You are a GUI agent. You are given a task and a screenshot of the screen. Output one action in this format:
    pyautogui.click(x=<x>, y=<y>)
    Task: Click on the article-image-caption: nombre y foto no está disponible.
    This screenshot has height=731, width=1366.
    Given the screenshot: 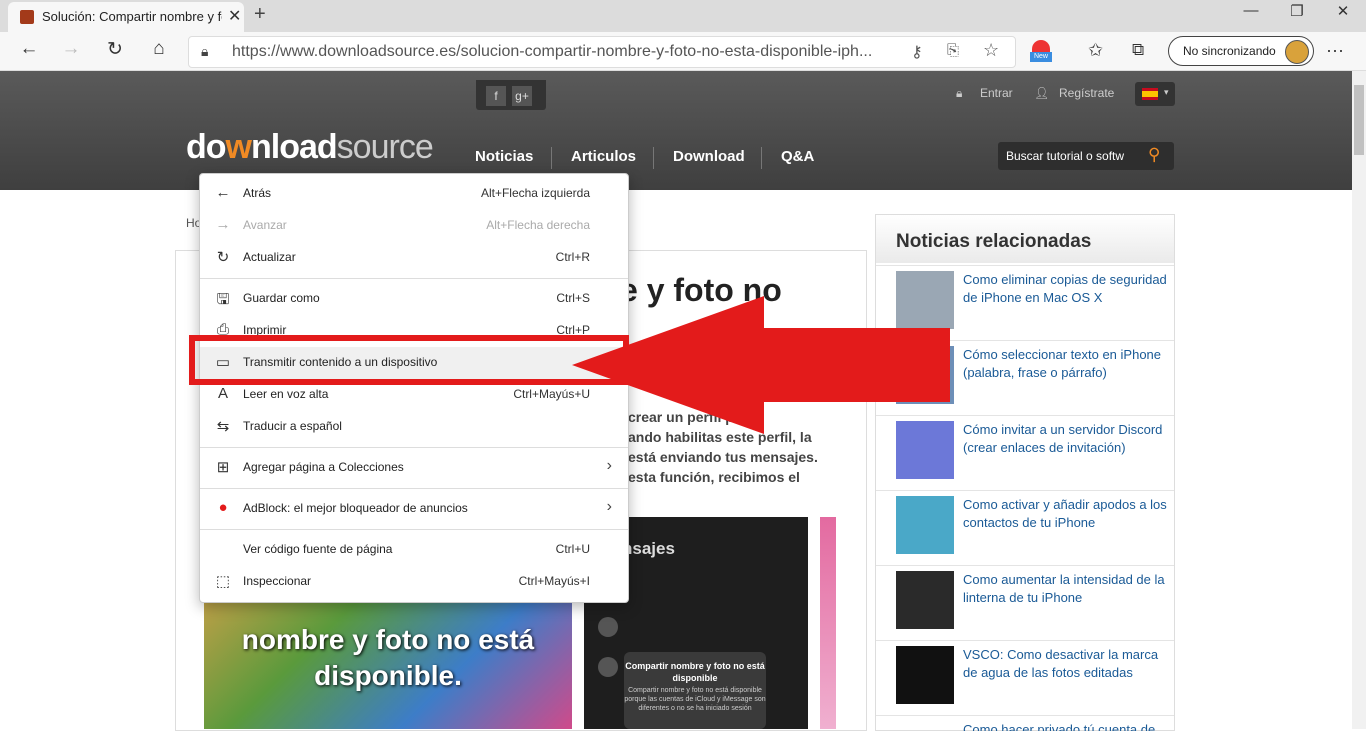 What is the action you would take?
    pyautogui.click(x=388, y=657)
    